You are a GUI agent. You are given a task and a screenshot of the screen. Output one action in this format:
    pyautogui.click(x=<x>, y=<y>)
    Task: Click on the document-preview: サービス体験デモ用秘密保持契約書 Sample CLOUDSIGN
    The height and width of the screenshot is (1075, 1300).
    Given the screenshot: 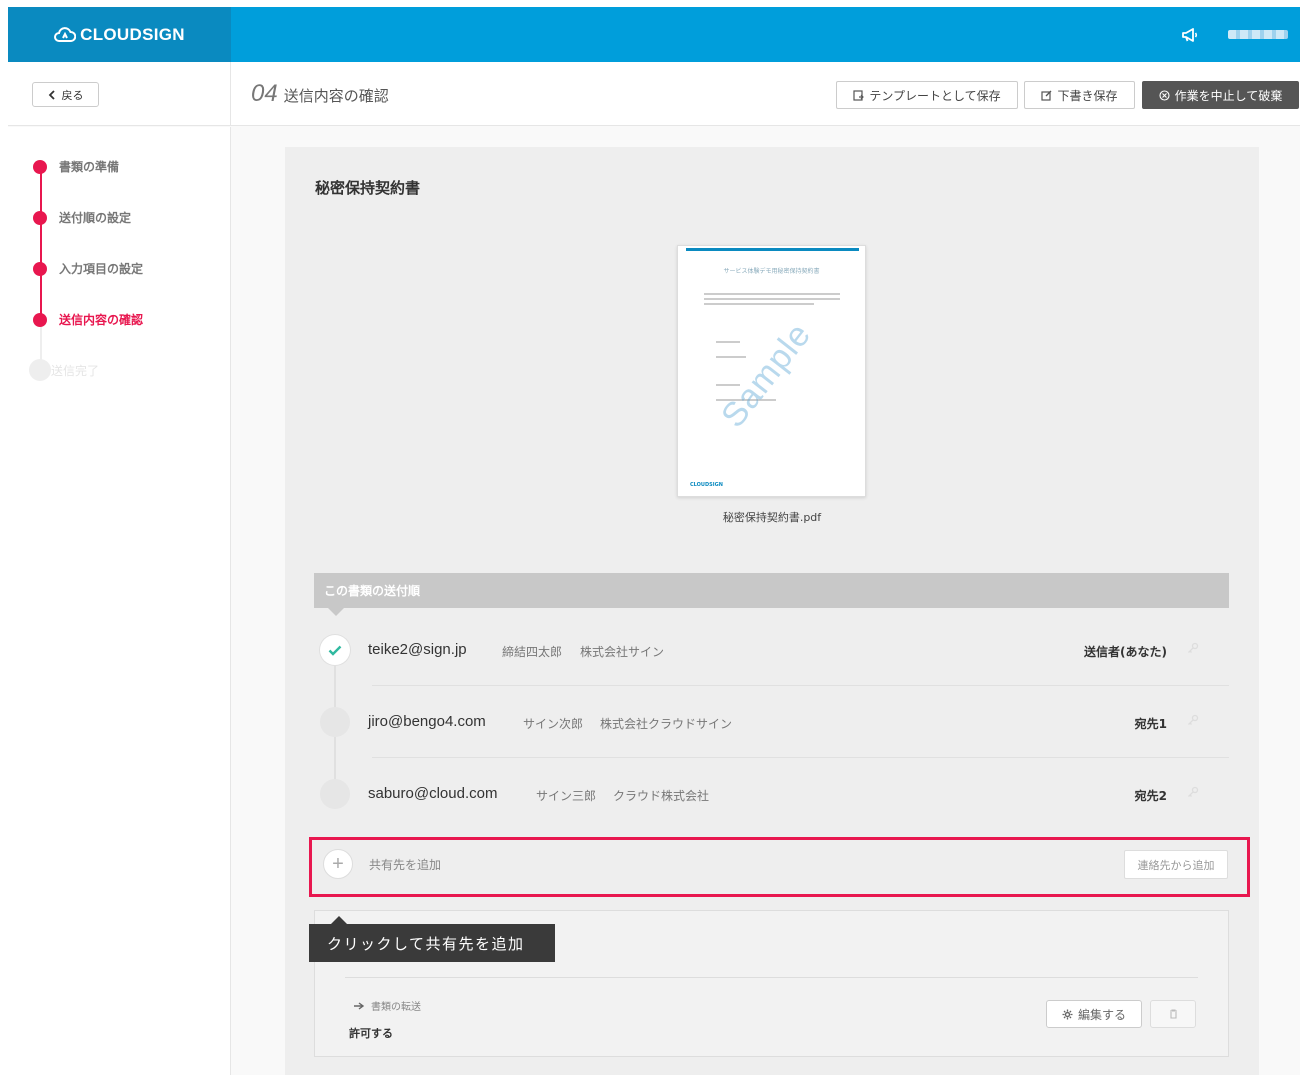 What is the action you would take?
    pyautogui.click(x=771, y=371)
    